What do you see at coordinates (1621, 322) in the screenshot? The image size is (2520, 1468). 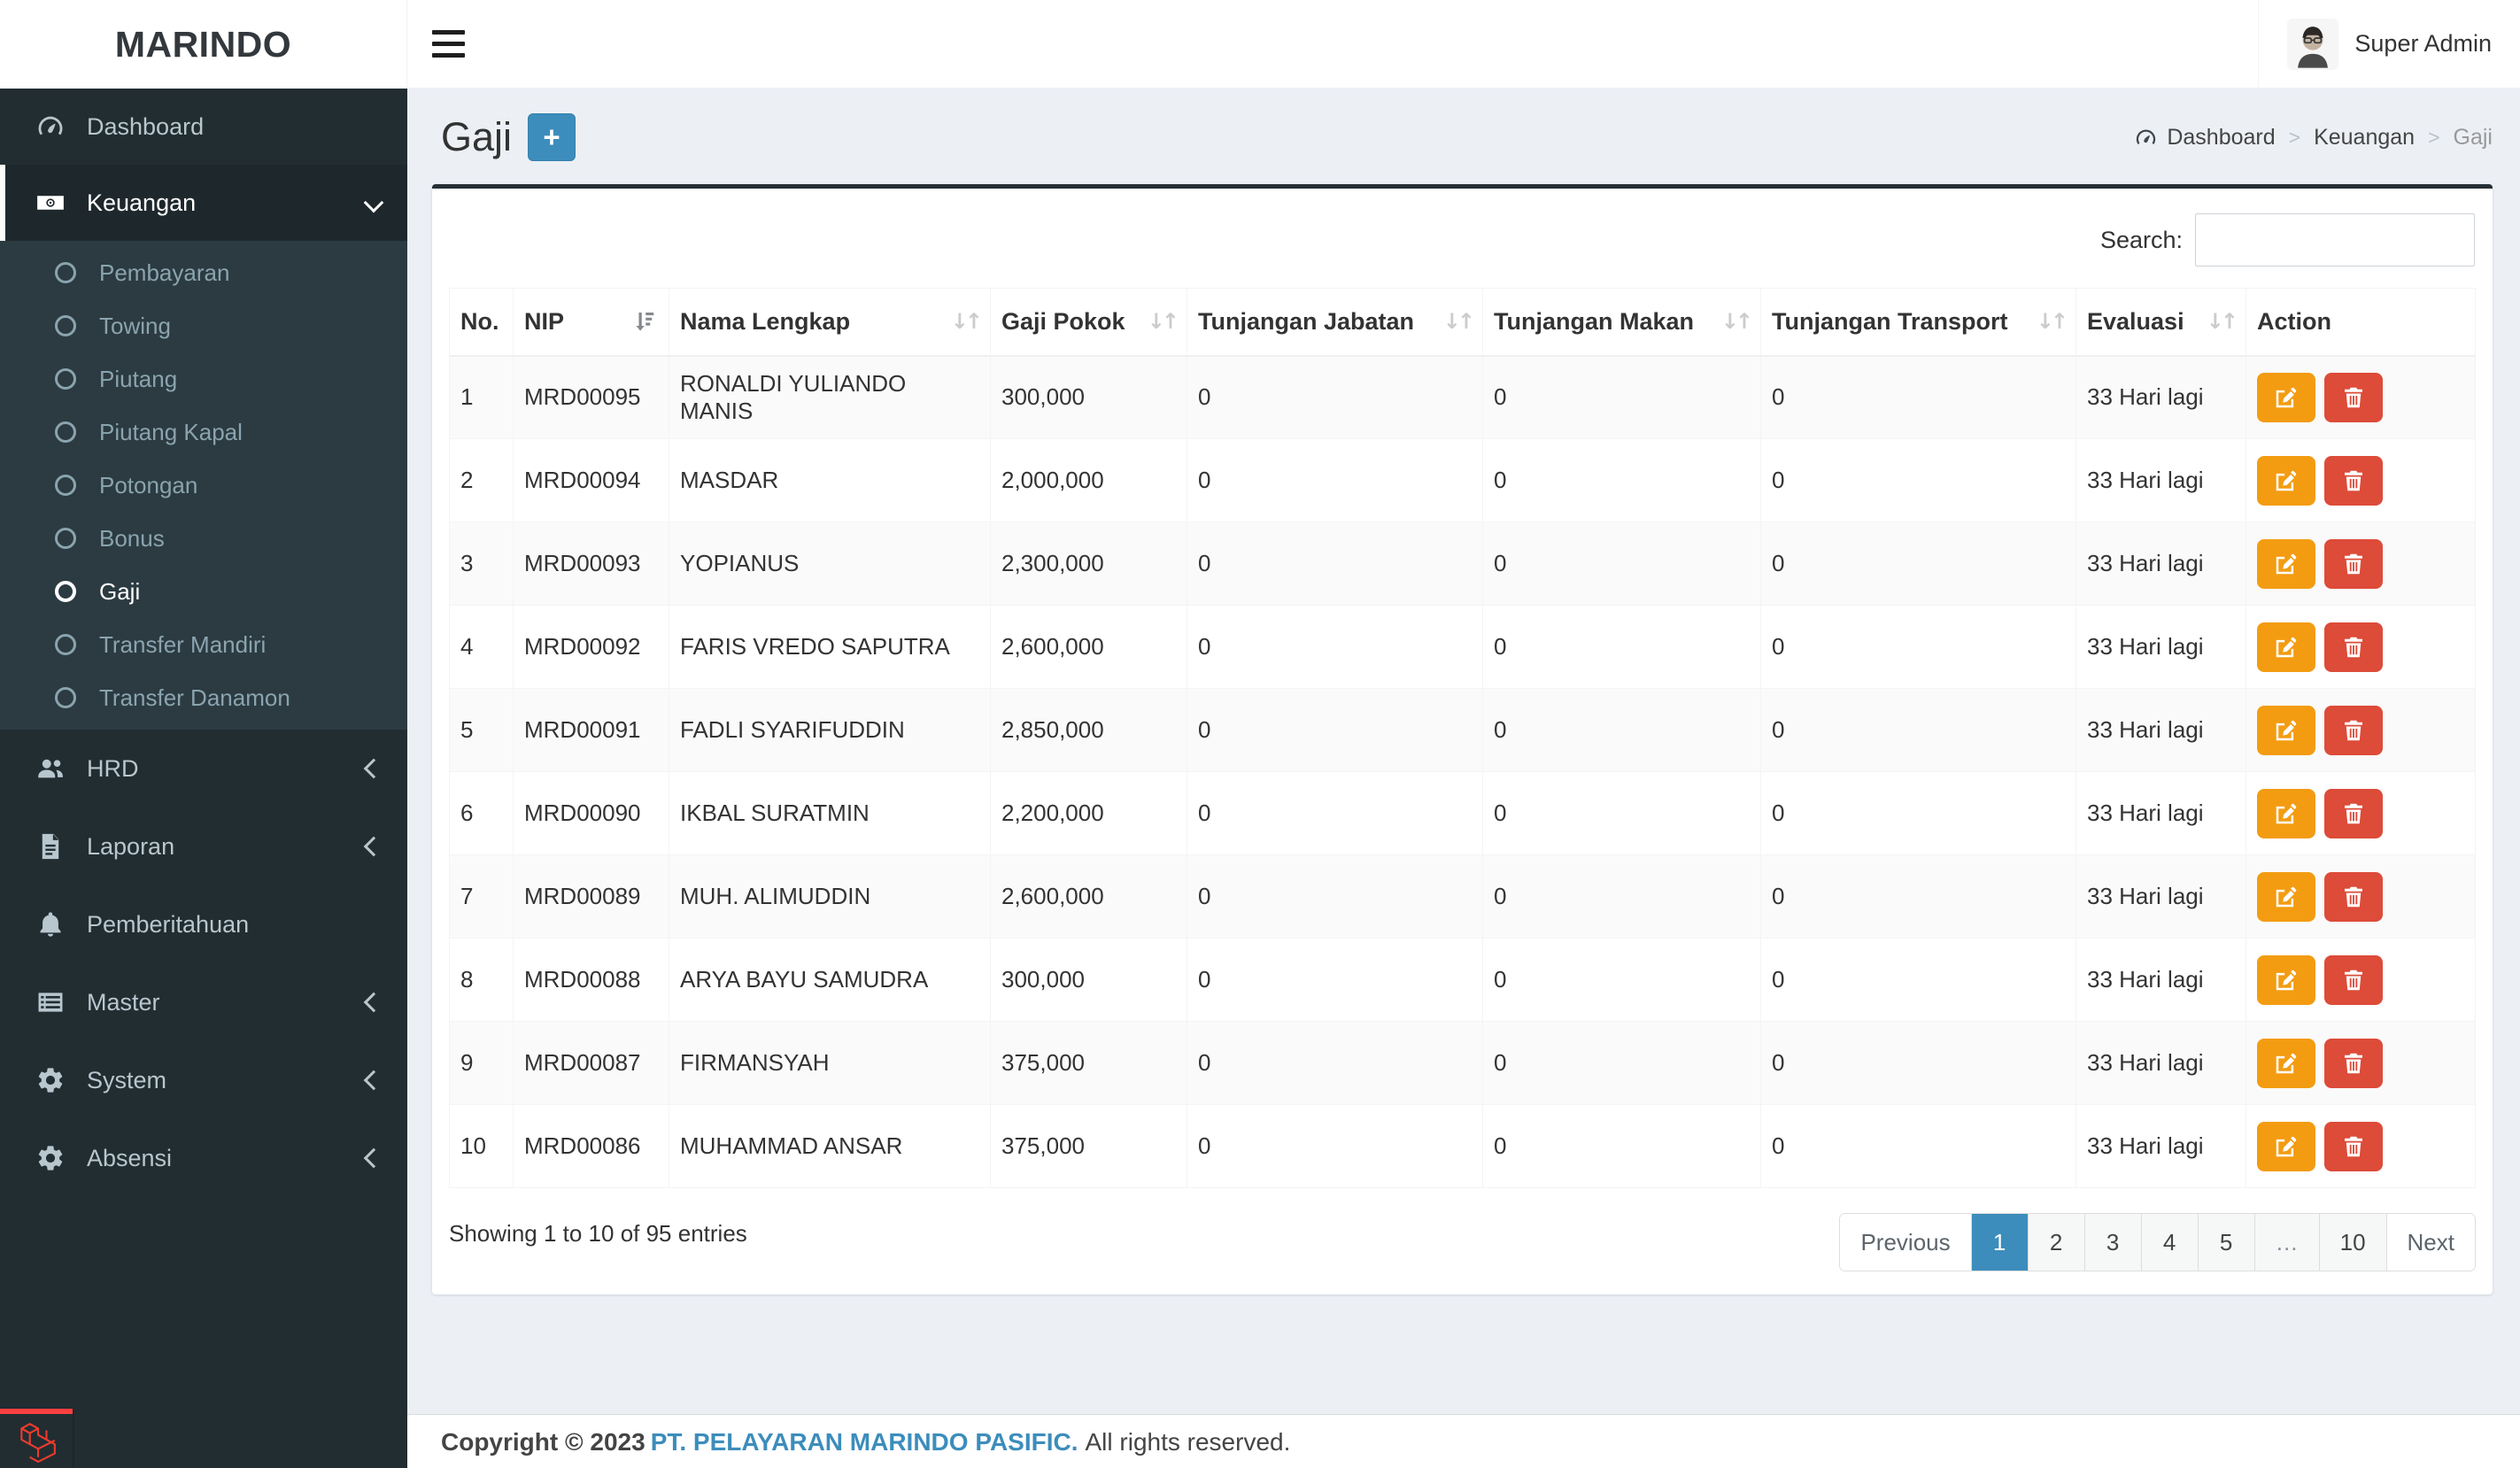 I see `header-tunjangan-makan: Tunjangan Makan ↓↑` at bounding box center [1621, 322].